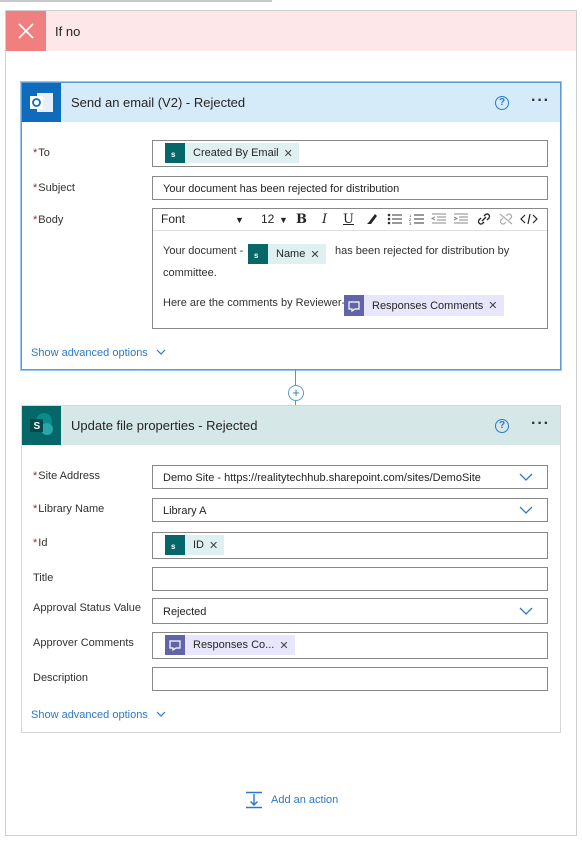 The image size is (582, 841). I want to click on connector-line, so click(295, 377).